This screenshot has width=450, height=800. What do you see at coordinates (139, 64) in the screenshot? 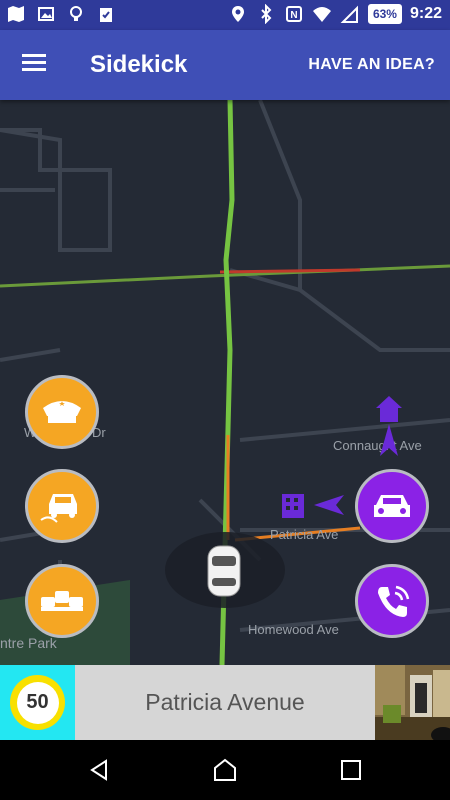
I see `app-title: Sidekick` at bounding box center [139, 64].